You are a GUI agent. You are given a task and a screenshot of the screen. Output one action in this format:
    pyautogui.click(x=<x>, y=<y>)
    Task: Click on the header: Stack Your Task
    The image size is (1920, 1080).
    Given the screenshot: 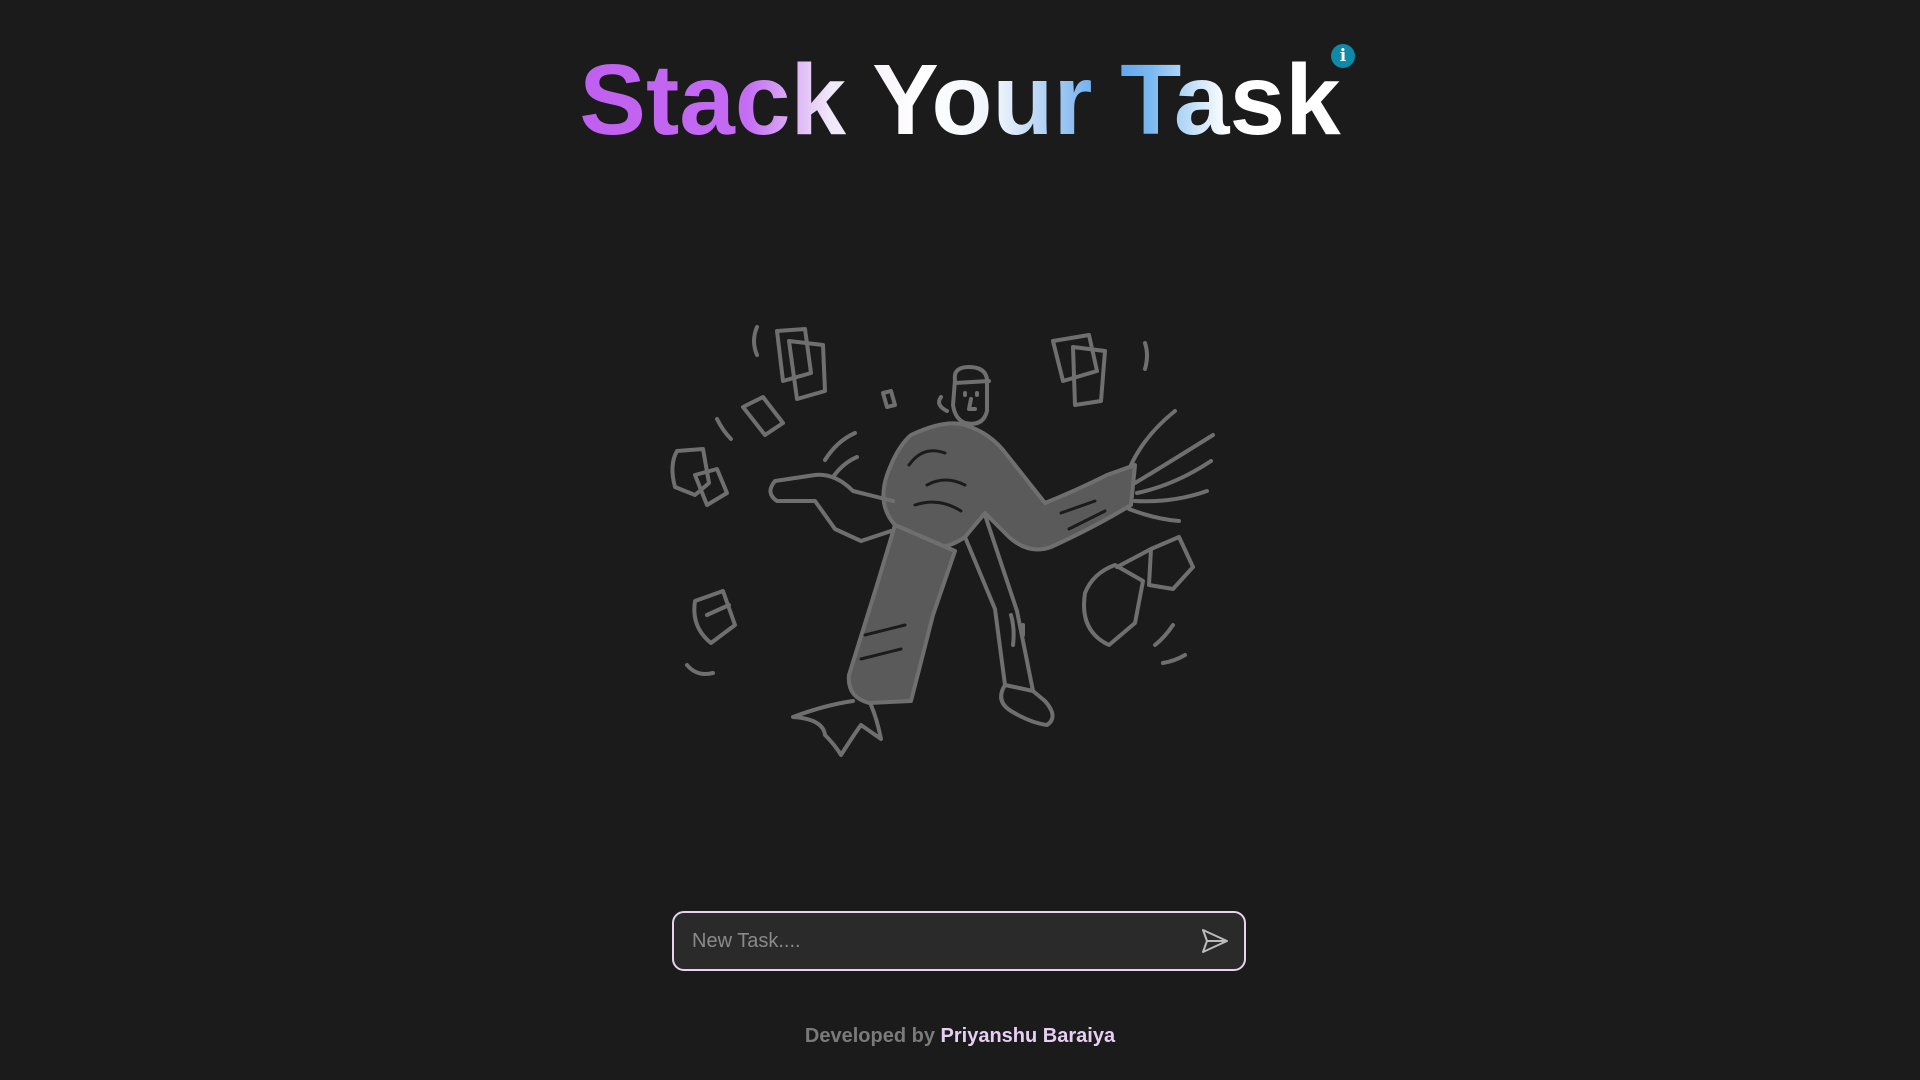 What is the action you would take?
    pyautogui.click(x=960, y=100)
    